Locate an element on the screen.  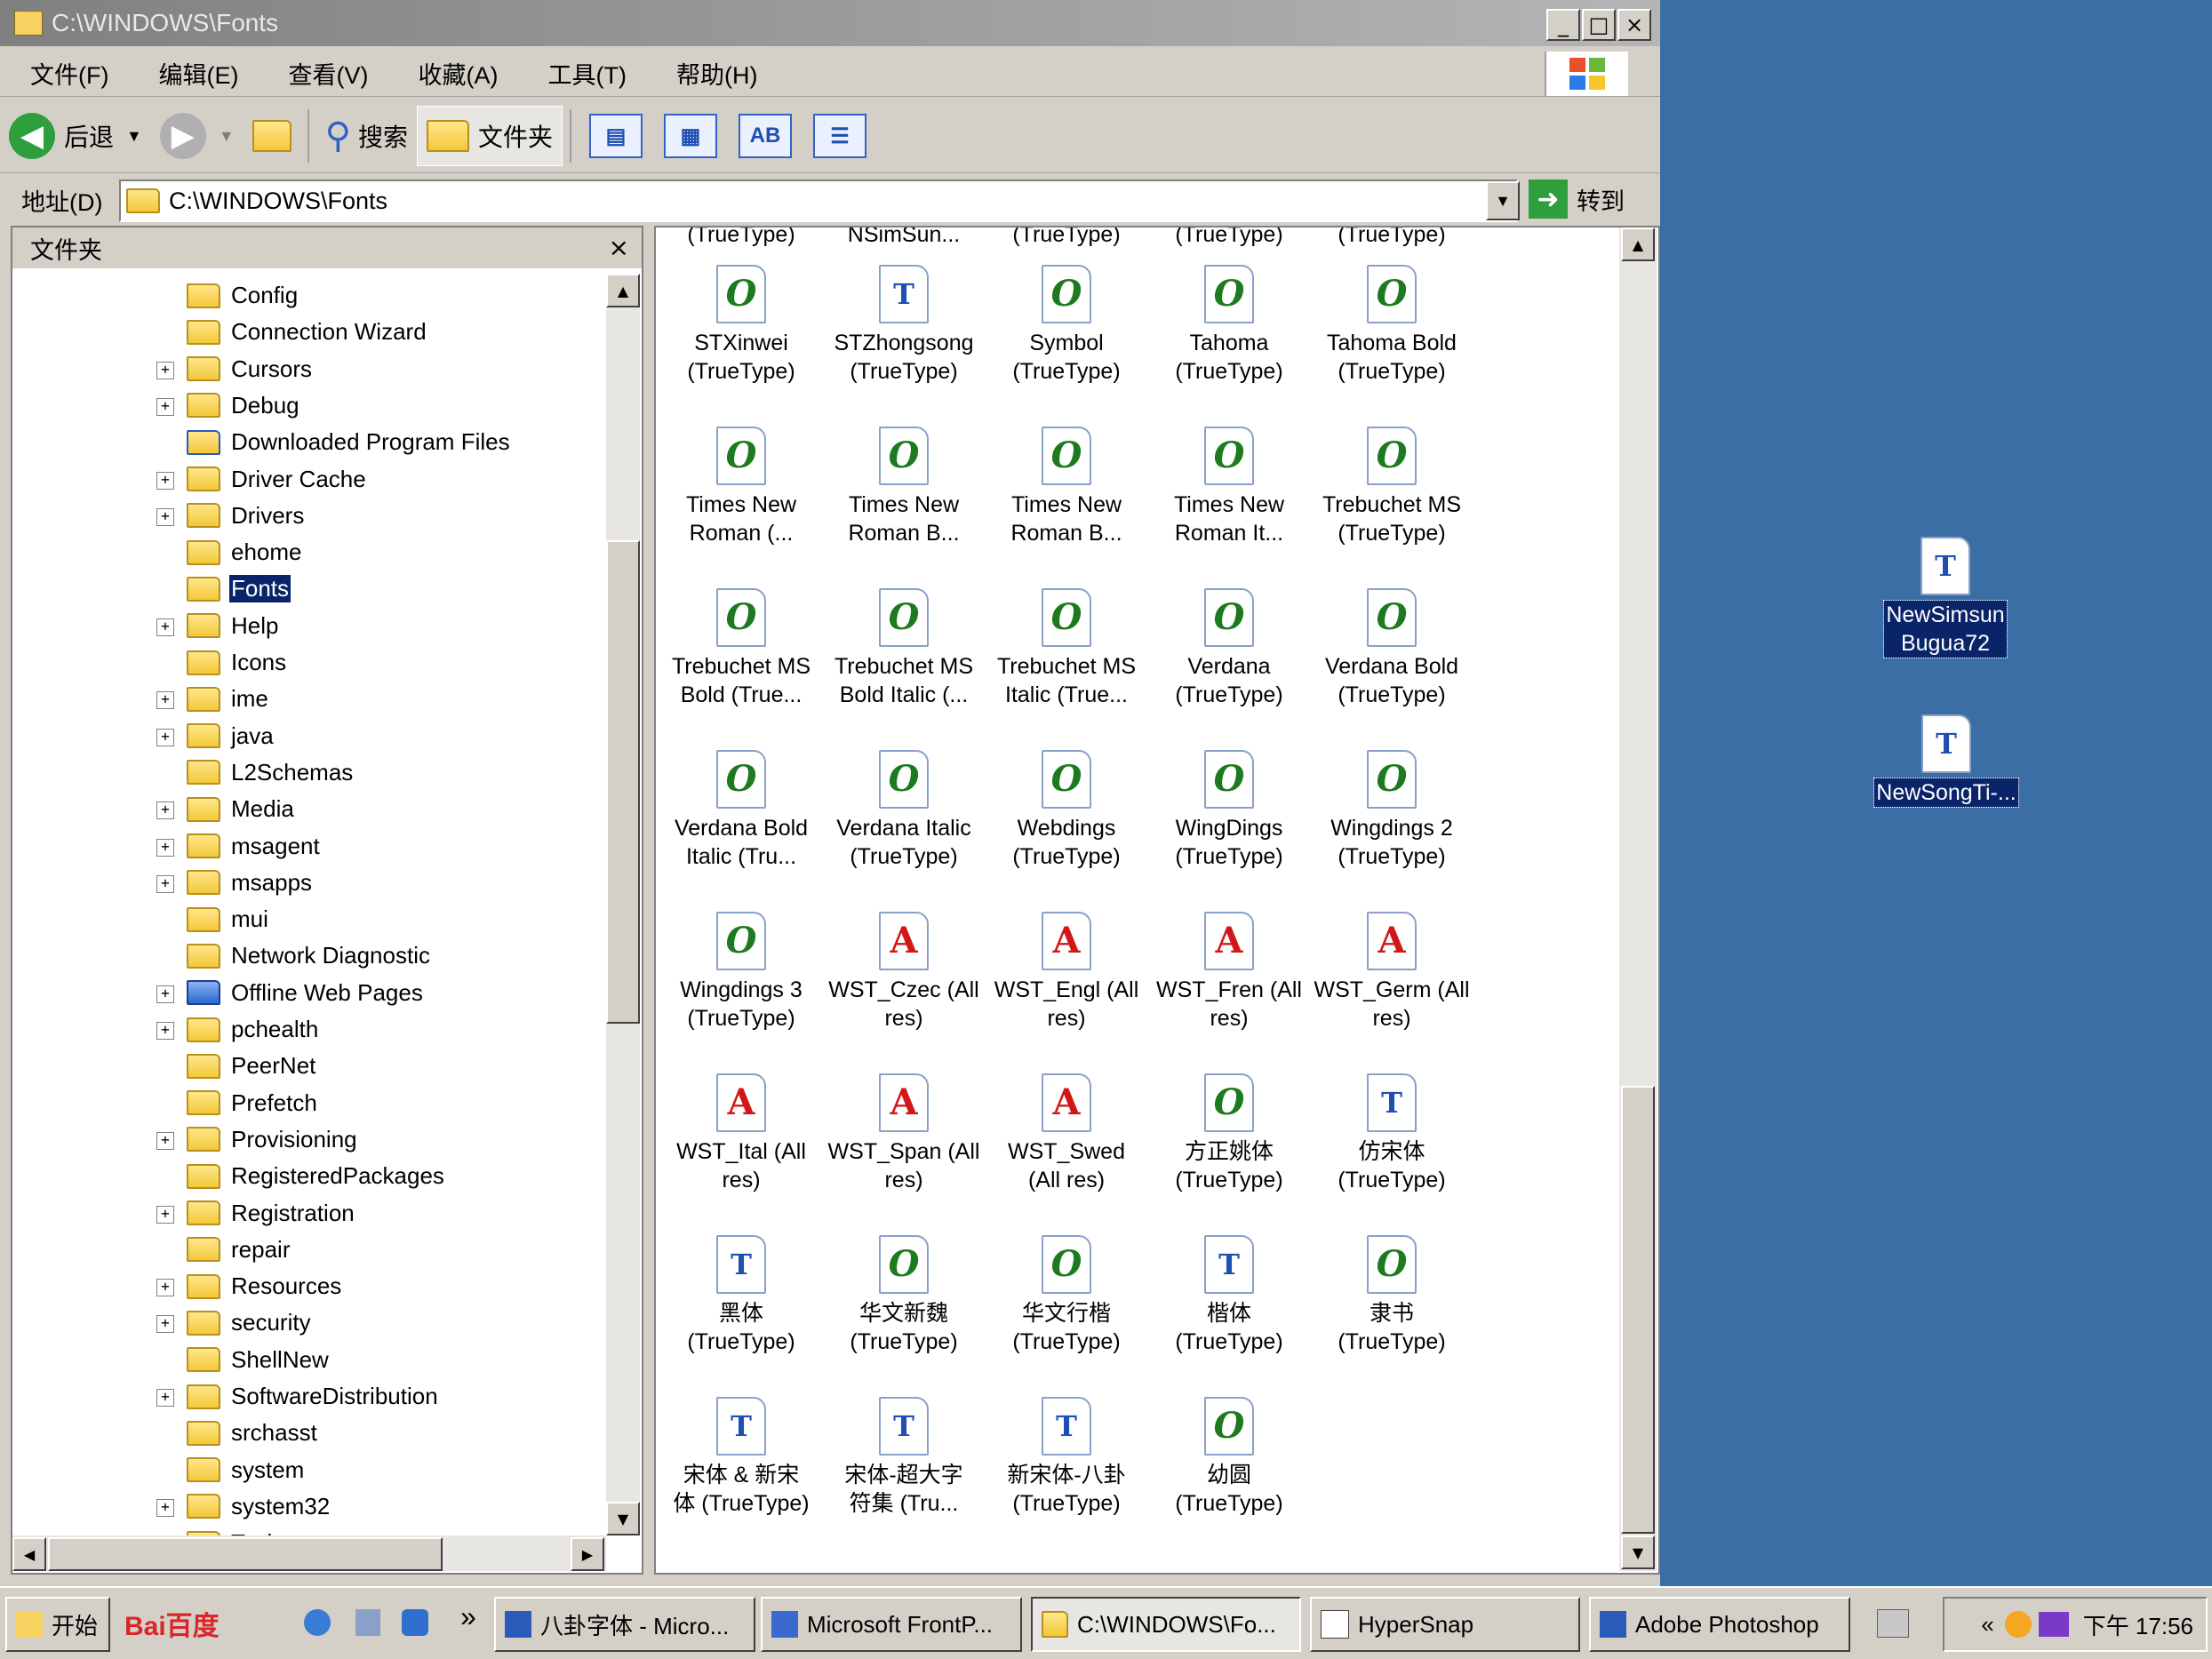
font-file: O 华文新魏 (TrueType) is located at coordinates (904, 1295).